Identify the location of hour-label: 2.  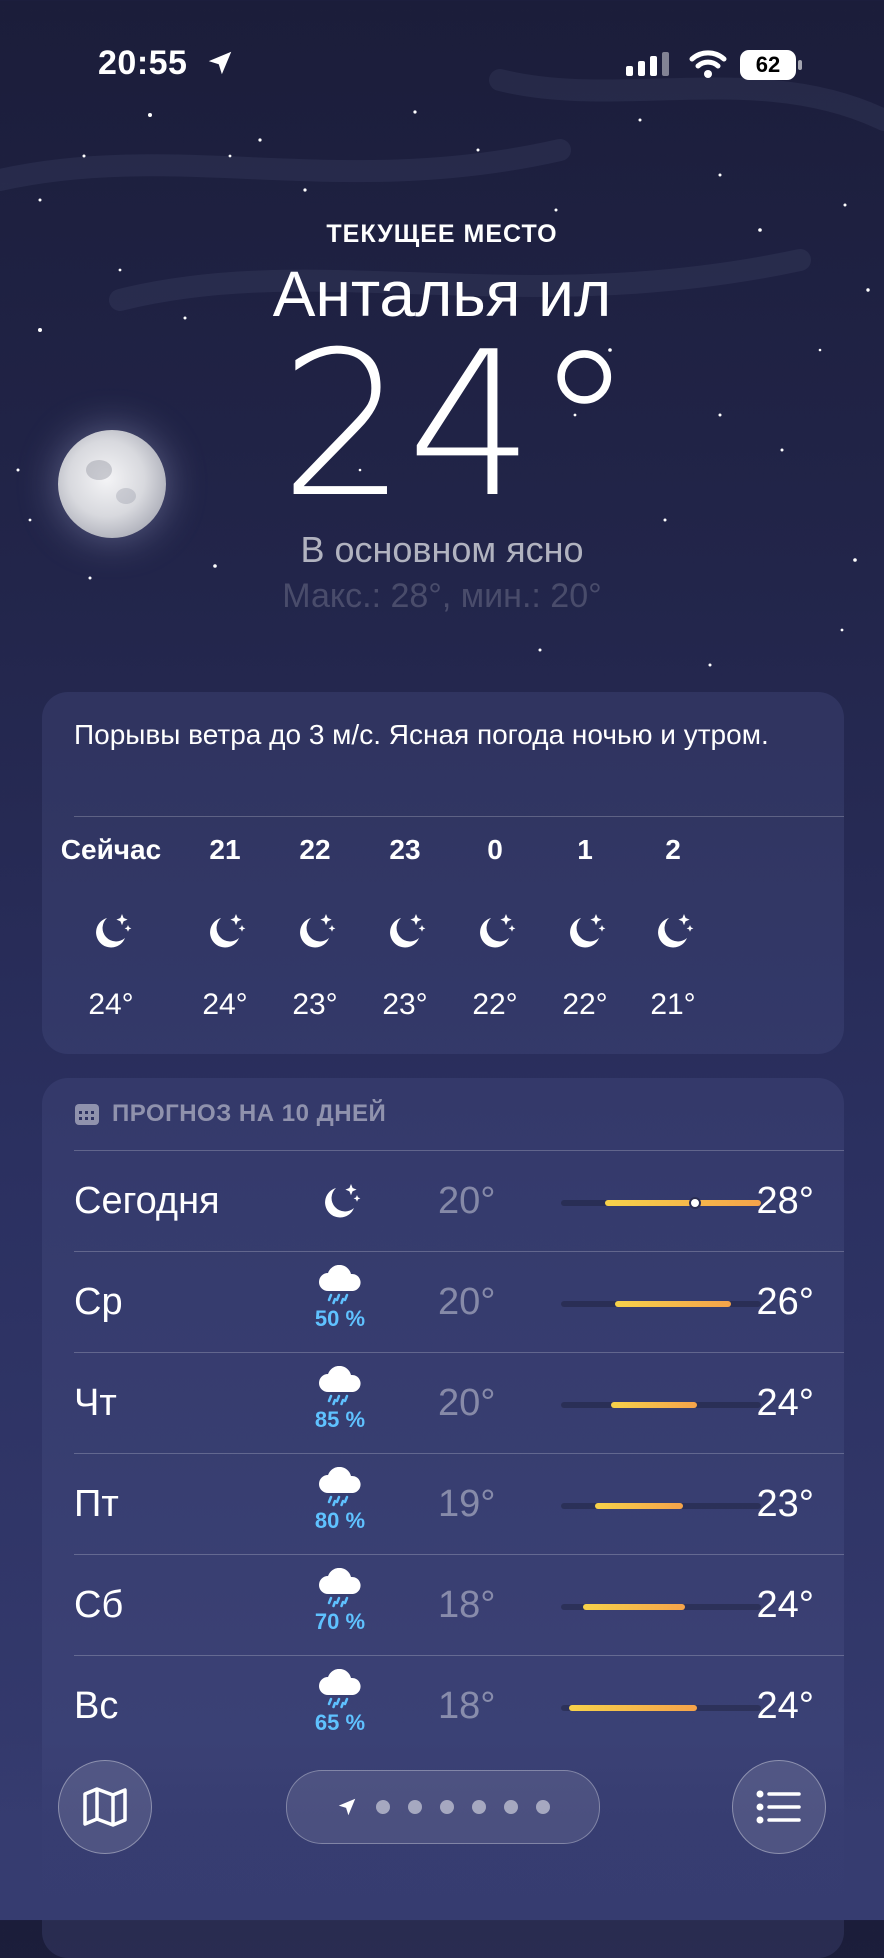
(673, 849).